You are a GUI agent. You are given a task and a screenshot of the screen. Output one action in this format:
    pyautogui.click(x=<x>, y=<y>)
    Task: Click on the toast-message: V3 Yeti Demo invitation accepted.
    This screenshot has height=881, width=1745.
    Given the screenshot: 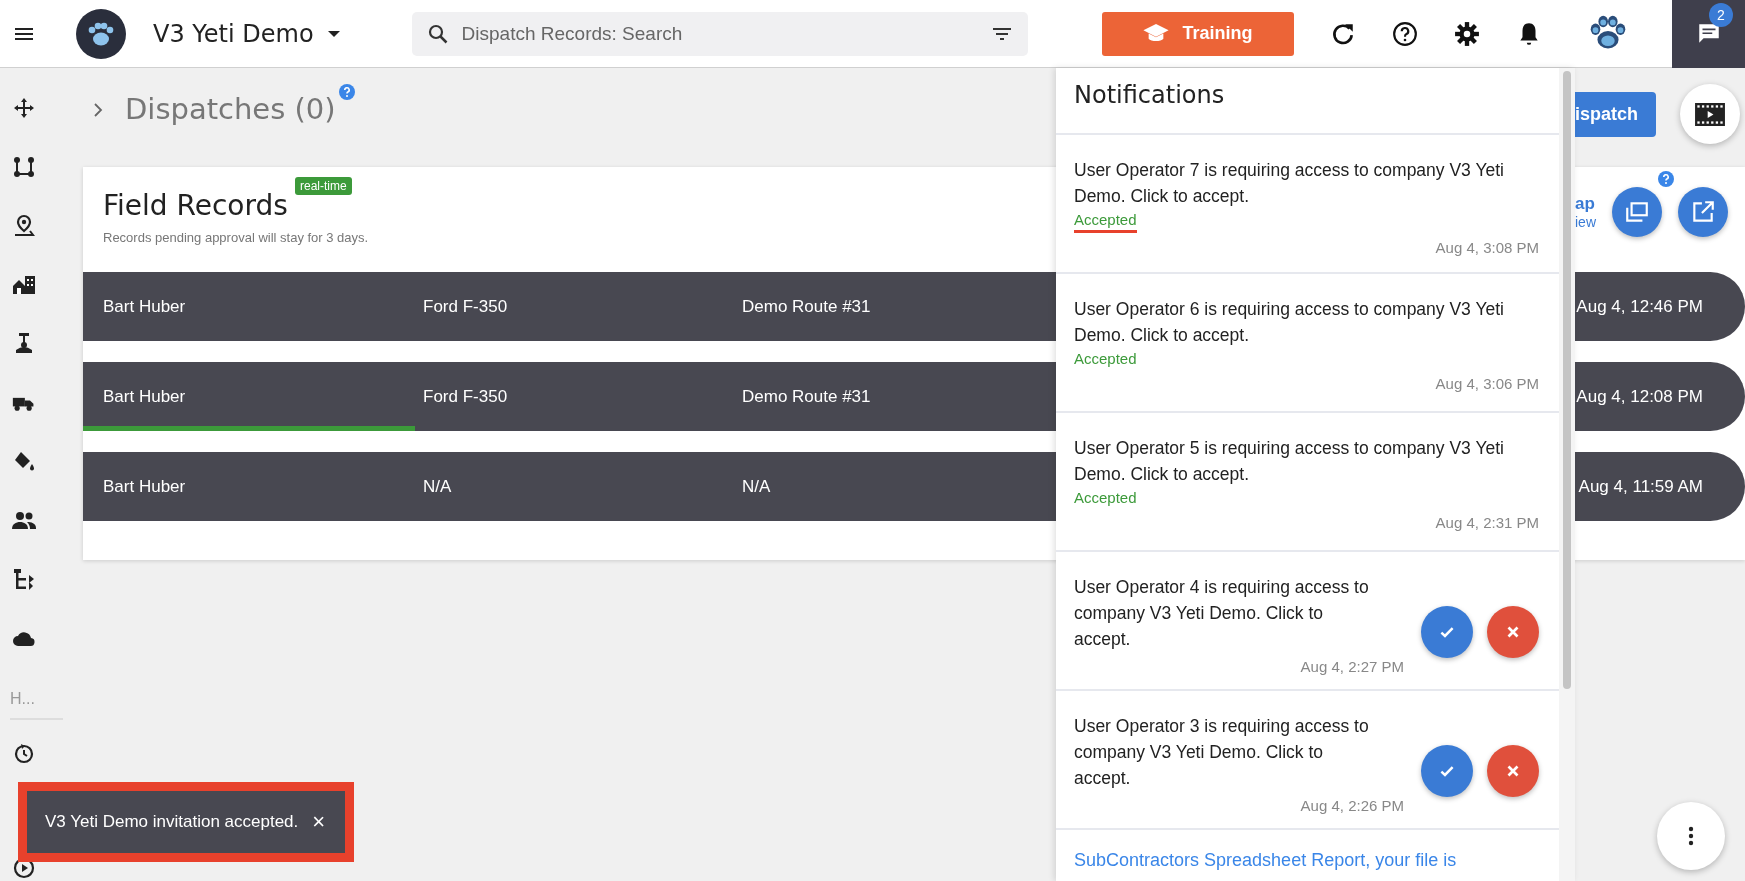 What is the action you would take?
    pyautogui.click(x=172, y=822)
    